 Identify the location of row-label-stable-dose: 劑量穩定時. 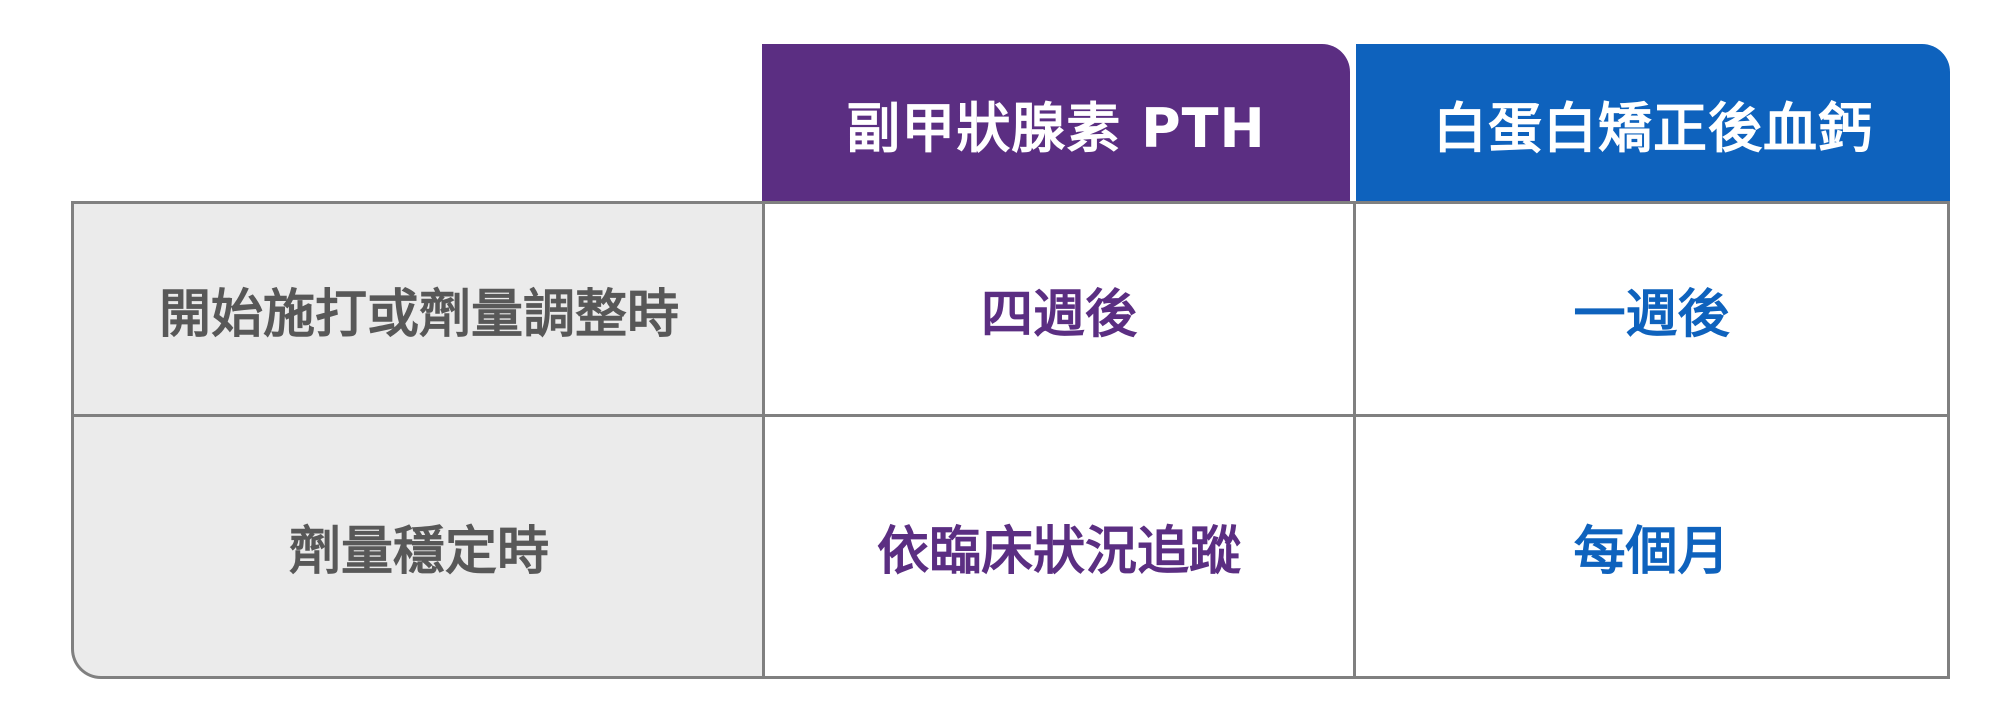
(419, 546).